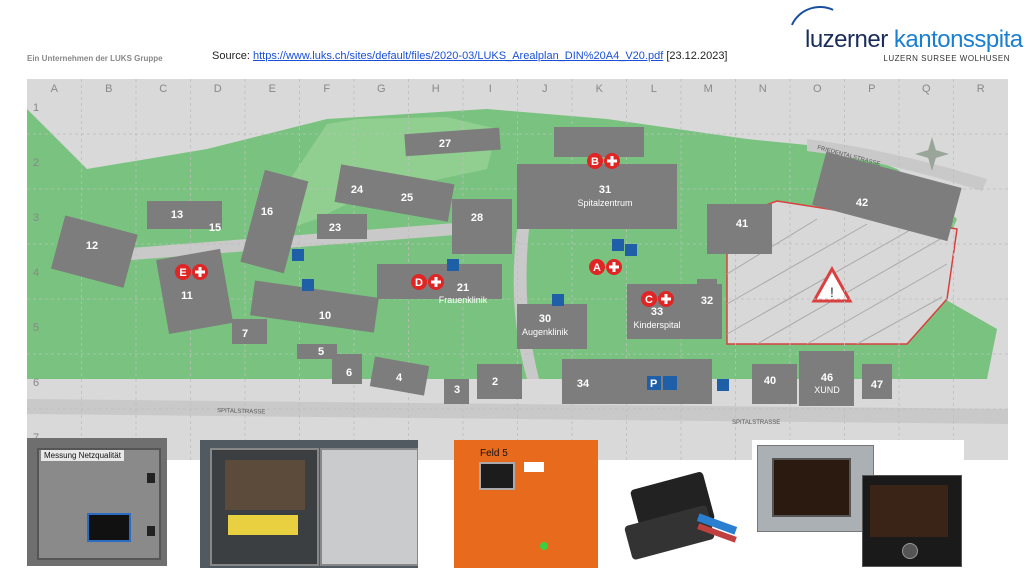 The height and width of the screenshot is (571, 1024). What do you see at coordinates (877, 385) in the screenshot?
I see `building-label-47: 47` at bounding box center [877, 385].